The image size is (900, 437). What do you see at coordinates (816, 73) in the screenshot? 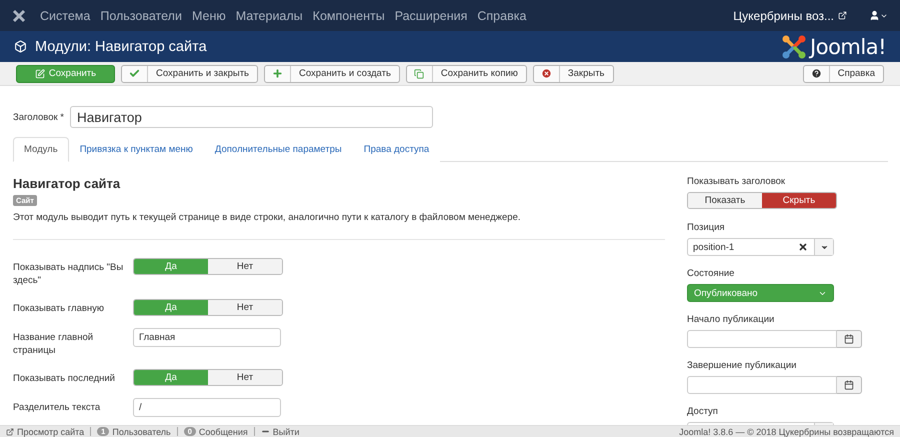
I see `help-icon` at bounding box center [816, 73].